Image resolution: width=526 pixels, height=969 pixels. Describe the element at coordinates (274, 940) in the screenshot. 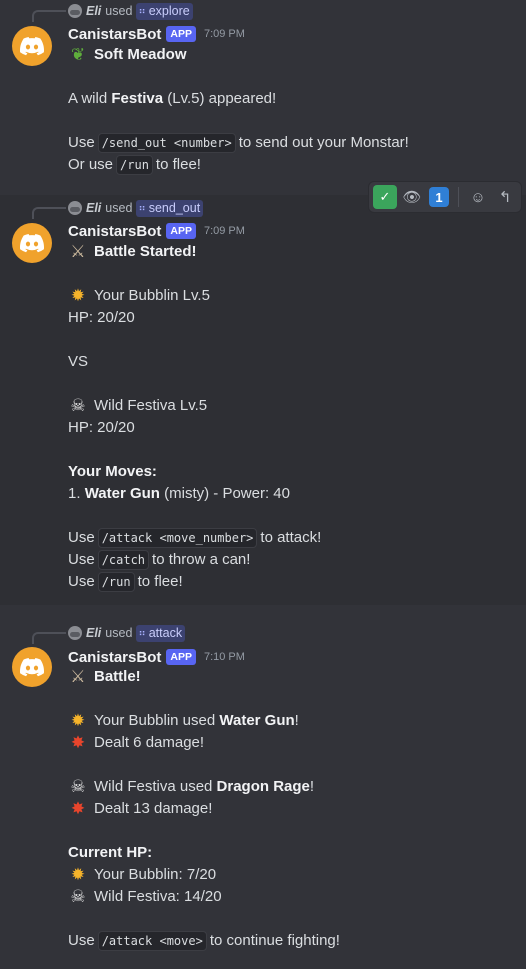

I see `text: to continue fighting!` at that location.